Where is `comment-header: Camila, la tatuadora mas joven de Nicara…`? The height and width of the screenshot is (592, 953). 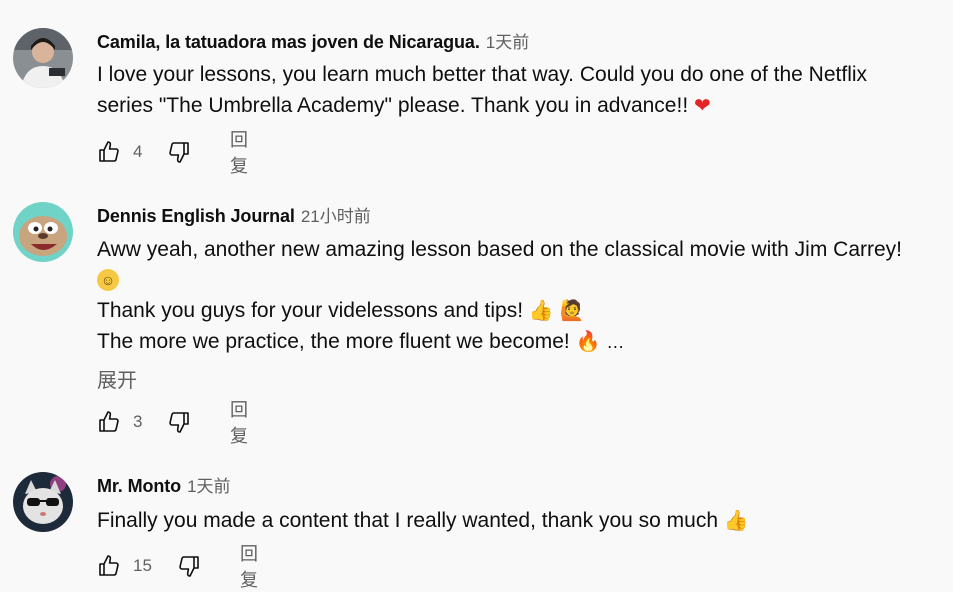
comment-header: Camila, la tatuadora mas joven de Nicara… is located at coordinates (313, 42).